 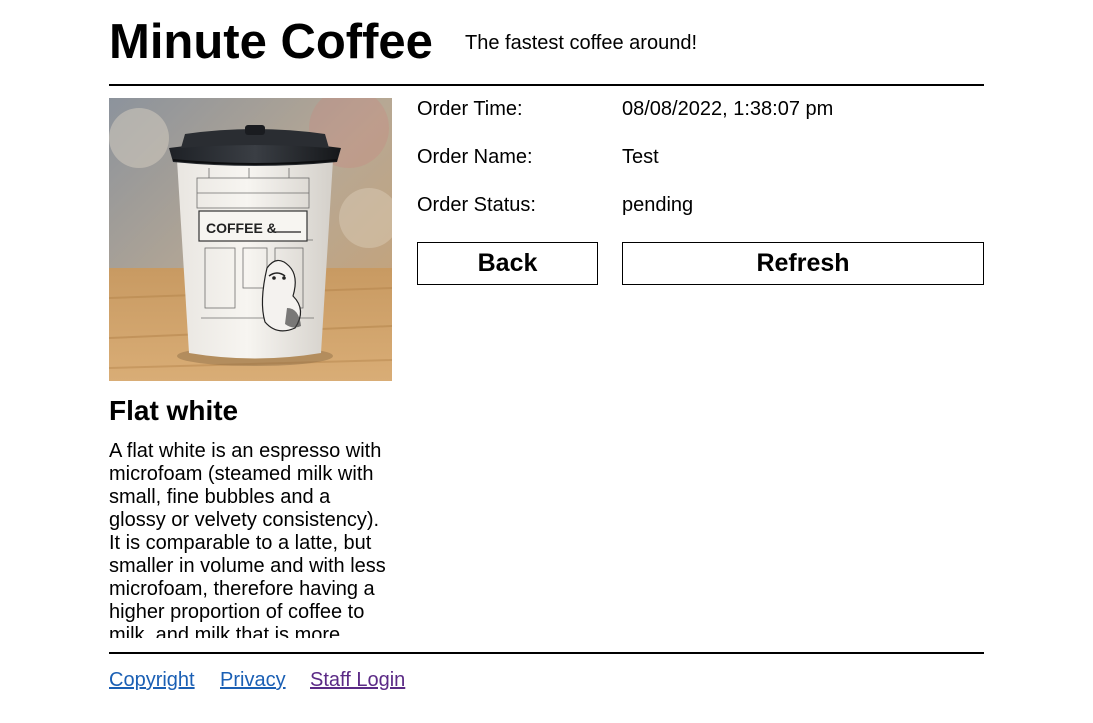 I want to click on order-name-value: Test, so click(x=640, y=157).